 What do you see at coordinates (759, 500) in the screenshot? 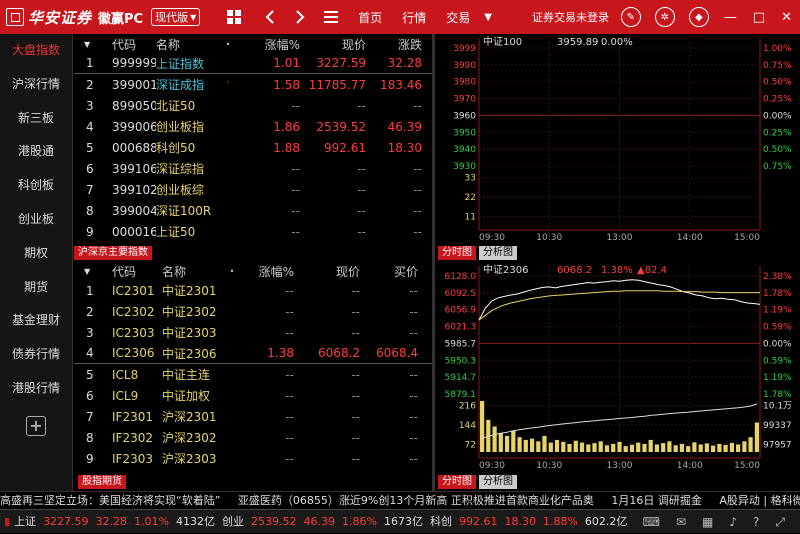
I see `ticker-item: A股异动 | 格科微(688728)涨超4%` at bounding box center [759, 500].